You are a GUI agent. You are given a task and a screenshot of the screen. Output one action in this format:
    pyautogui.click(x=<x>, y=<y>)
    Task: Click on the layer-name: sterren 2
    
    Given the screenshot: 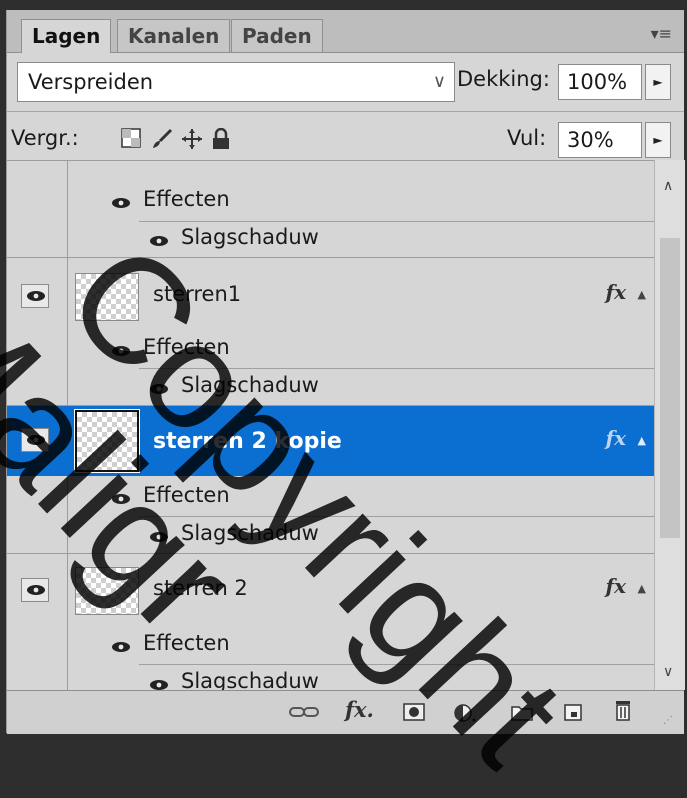 What is the action you would take?
    pyautogui.click(x=200, y=588)
    